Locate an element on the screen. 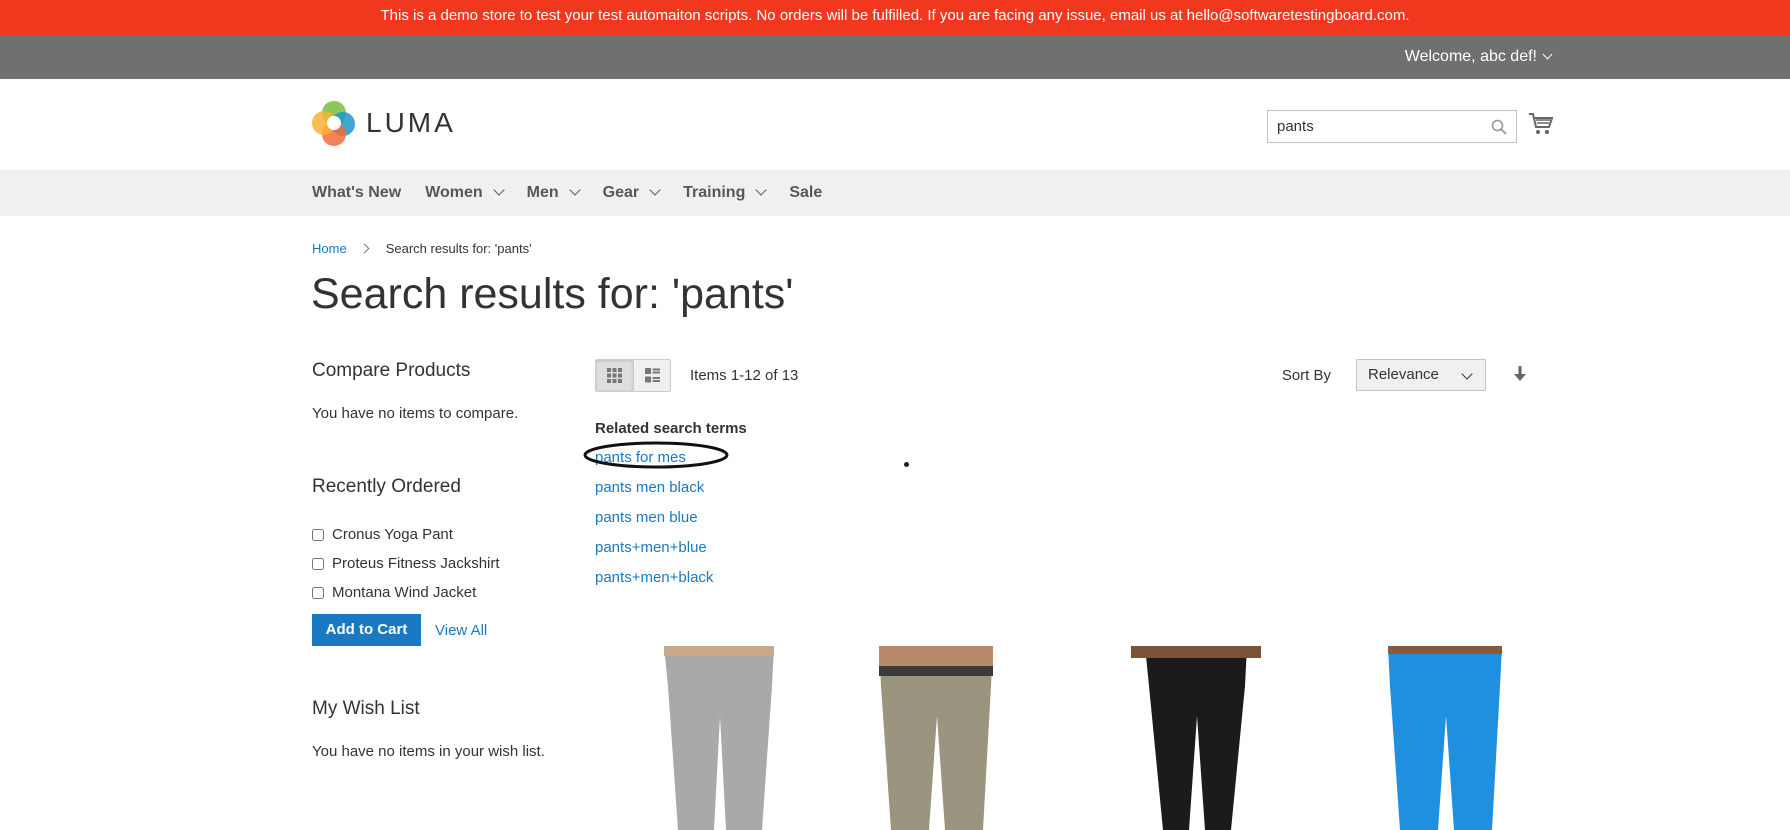 The width and height of the screenshot is (1790, 830). products-toolbar: Items 1-12 of 13 Sort By Relevance is located at coordinates (1073, 375).